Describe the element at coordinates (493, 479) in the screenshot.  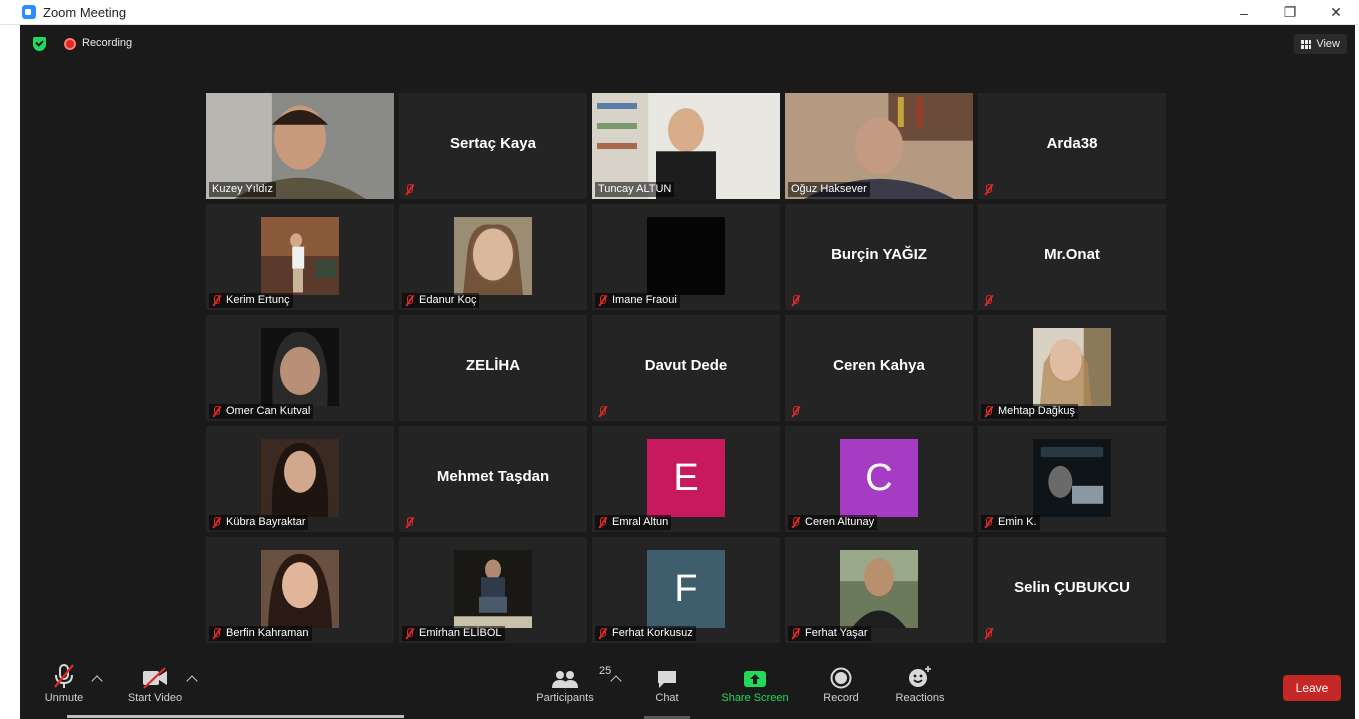
I see `participant-tile: Mehmet Taşdan` at that location.